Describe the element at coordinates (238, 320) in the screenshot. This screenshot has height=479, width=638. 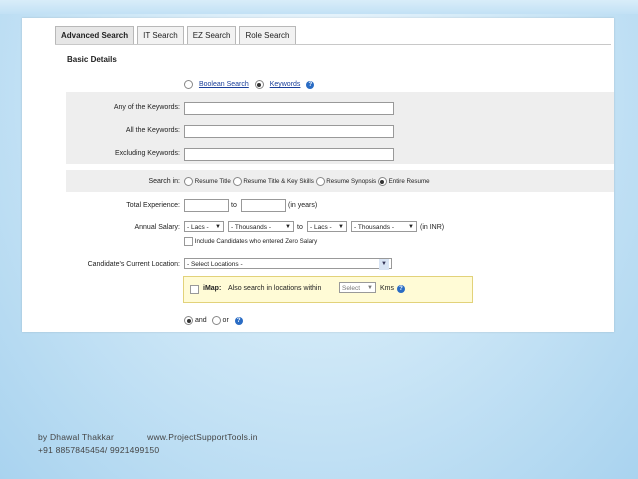
I see `and-or-help-icon: ?` at that location.